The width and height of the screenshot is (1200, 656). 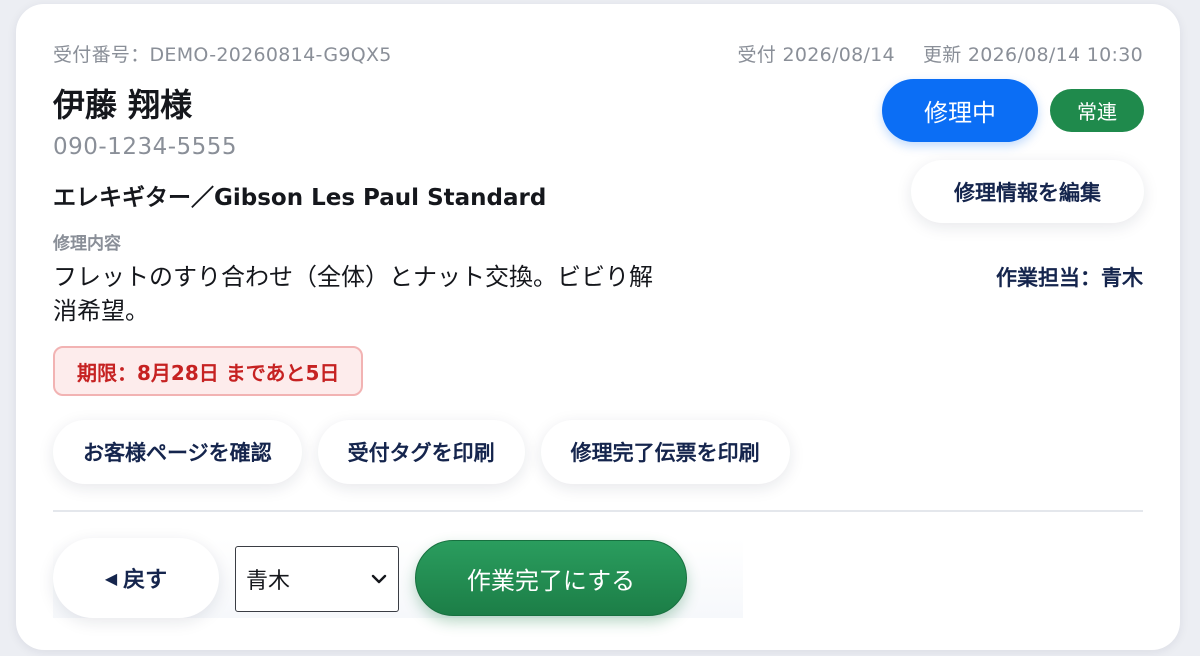 I want to click on receipt-number: 受付番号：DEMO-20260814-G9QX5, so click(x=222, y=55).